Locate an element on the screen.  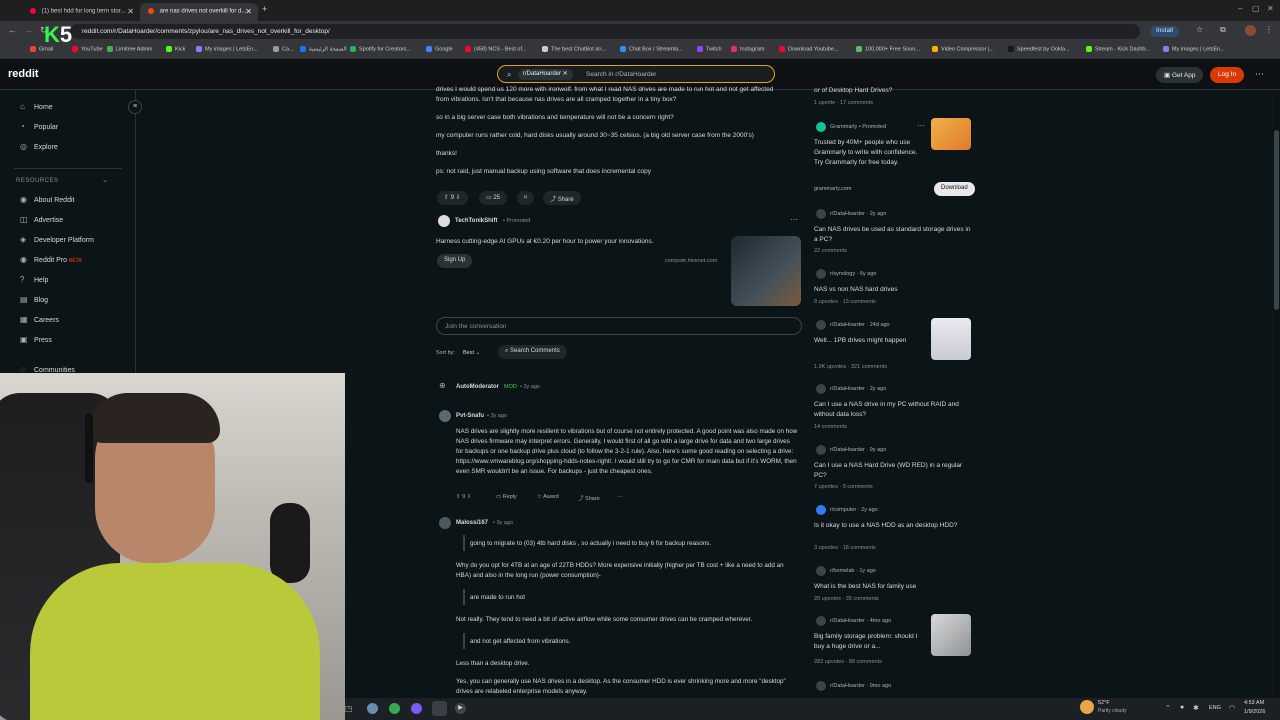
search-comments: ⌕ Search Comments is located at coordinates (532, 352).